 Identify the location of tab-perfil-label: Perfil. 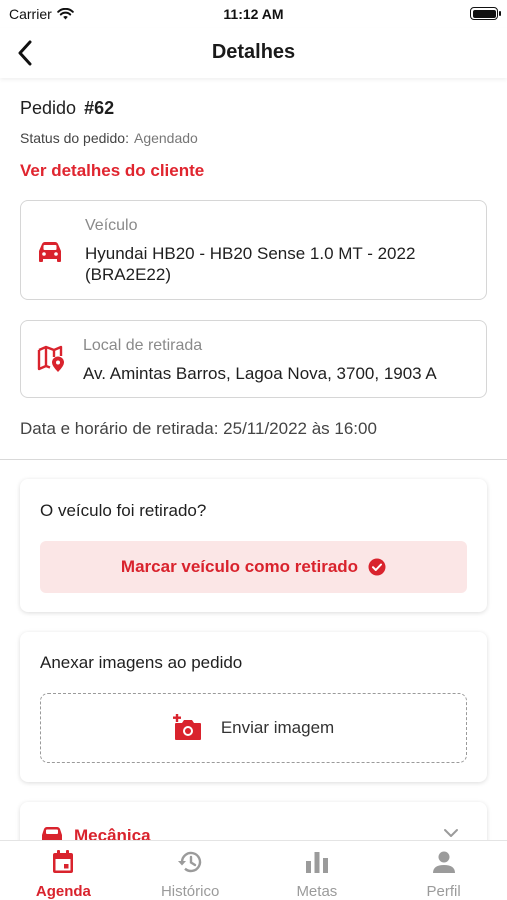
(443, 891).